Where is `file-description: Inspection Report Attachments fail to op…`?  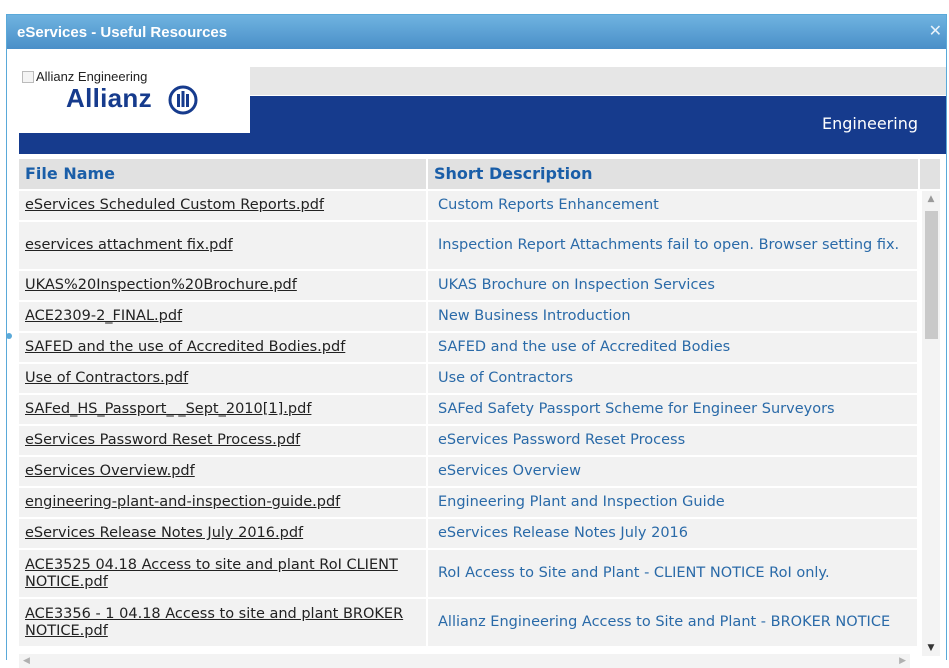 file-description: Inspection Report Attachments fail to op… is located at coordinates (672, 245).